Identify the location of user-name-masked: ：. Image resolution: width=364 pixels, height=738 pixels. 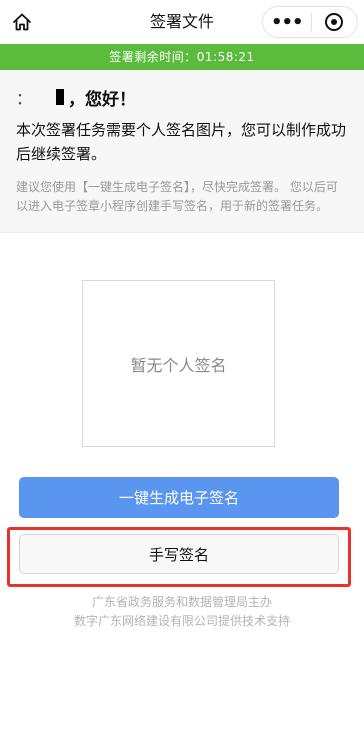
(24, 98).